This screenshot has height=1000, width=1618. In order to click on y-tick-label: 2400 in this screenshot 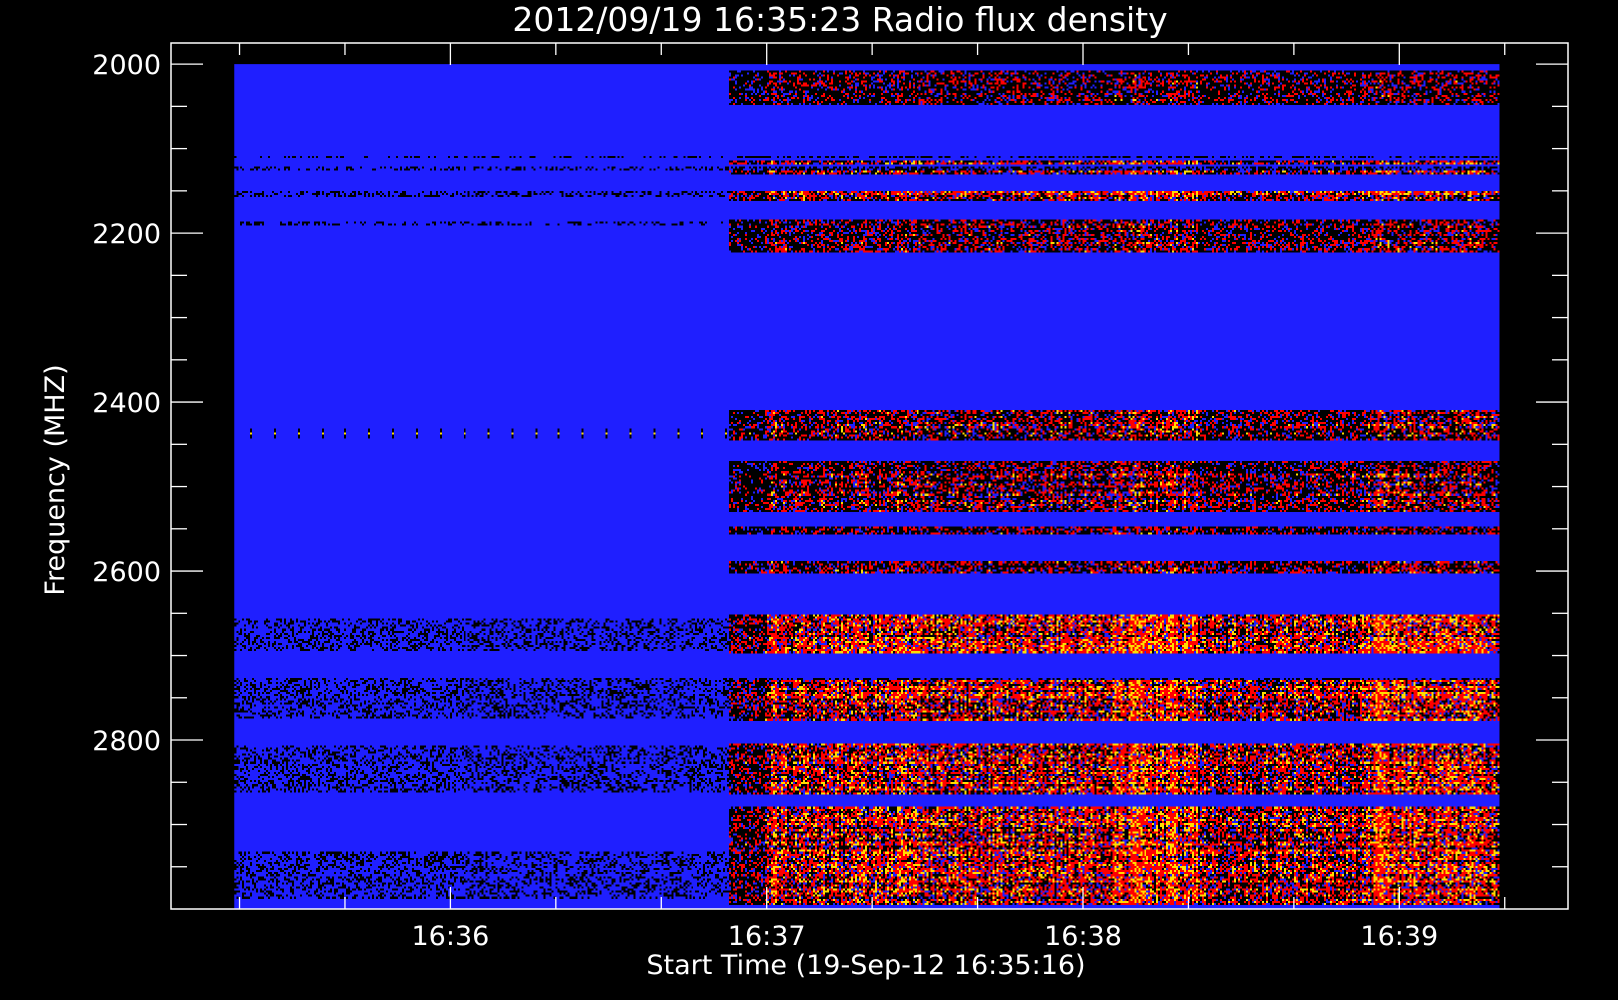, I will do `click(126, 403)`.